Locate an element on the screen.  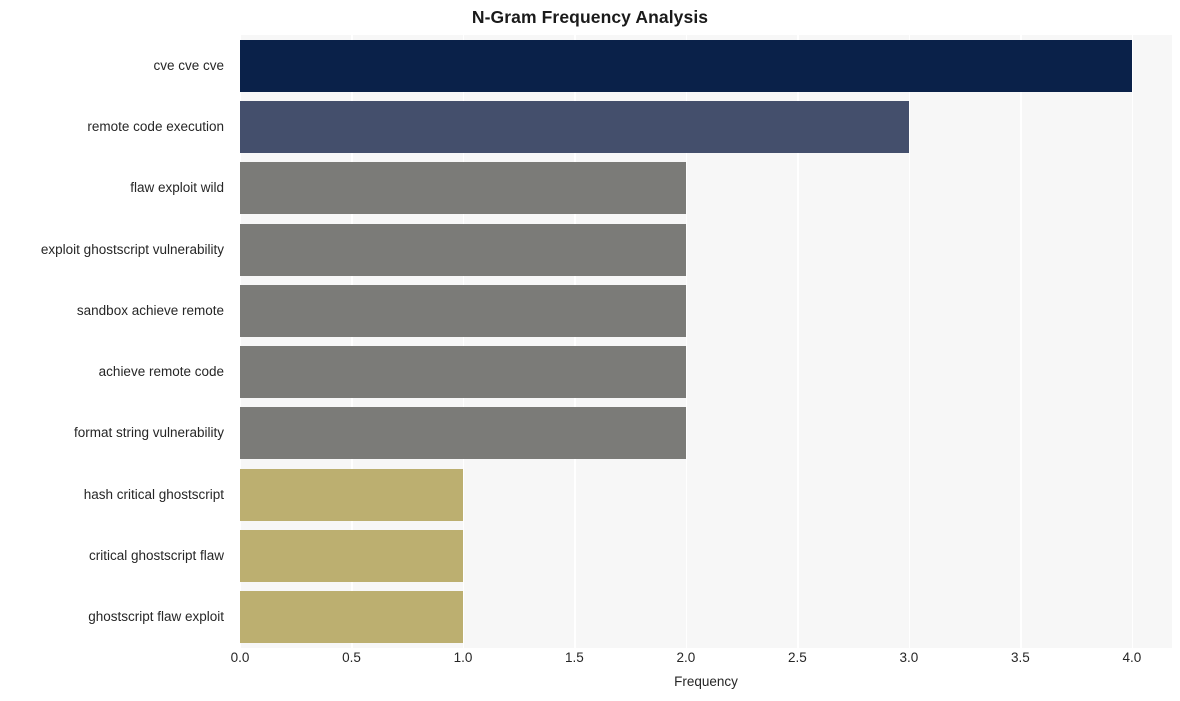
y-tick-label: ghostscript flaw exploit is located at coordinates (156, 617).